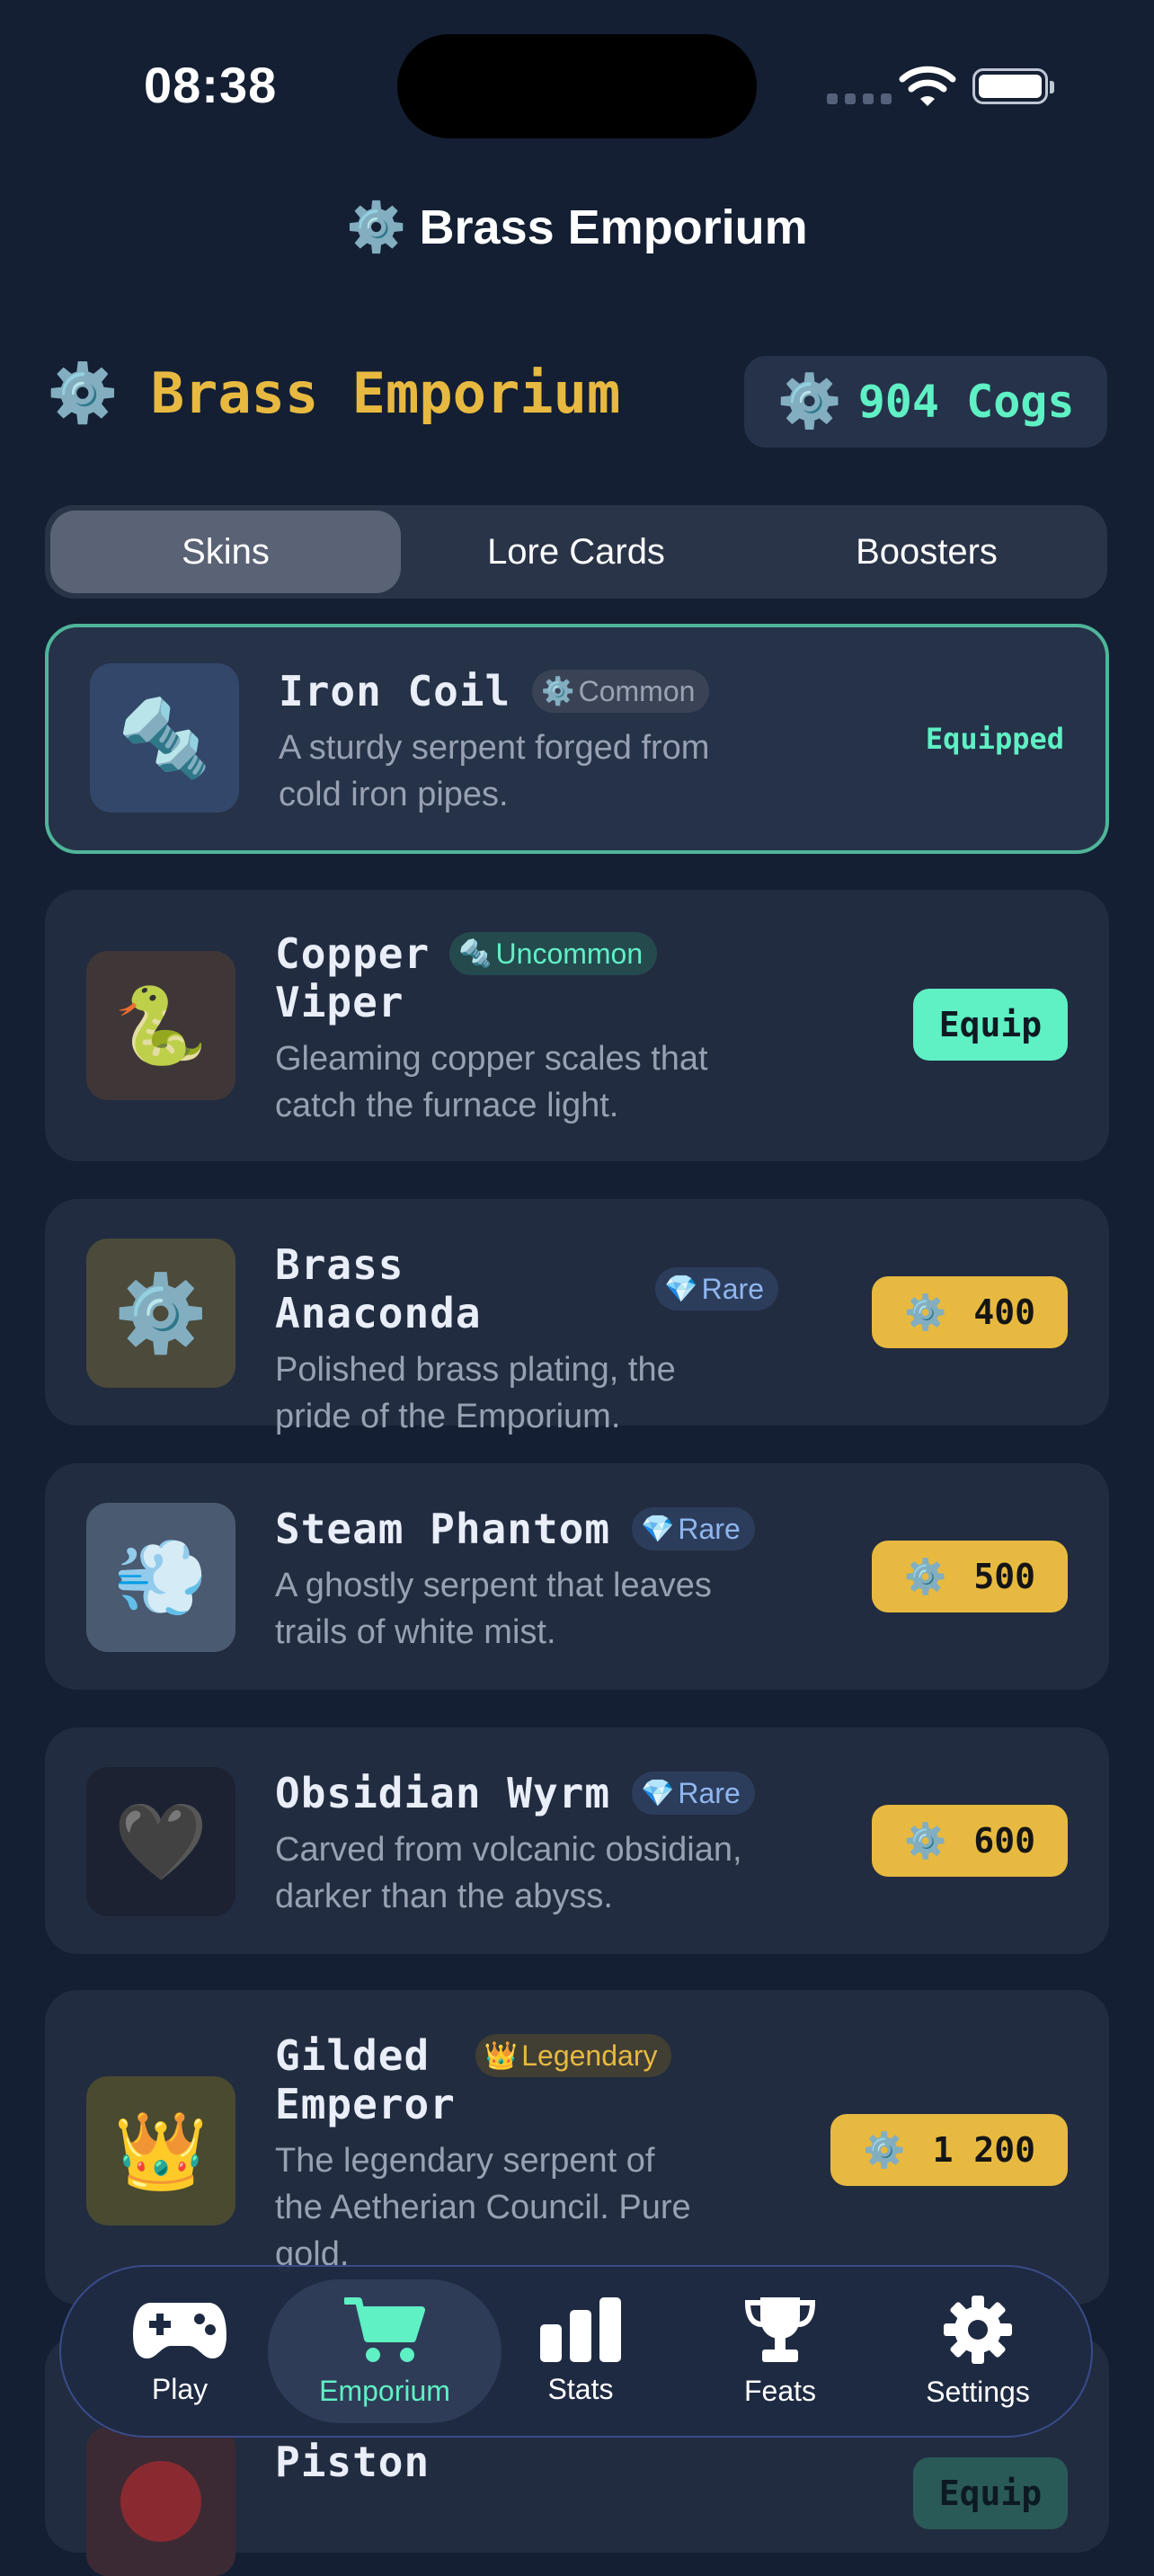 The image size is (1154, 2576). I want to click on price: 1 200, so click(983, 2150).